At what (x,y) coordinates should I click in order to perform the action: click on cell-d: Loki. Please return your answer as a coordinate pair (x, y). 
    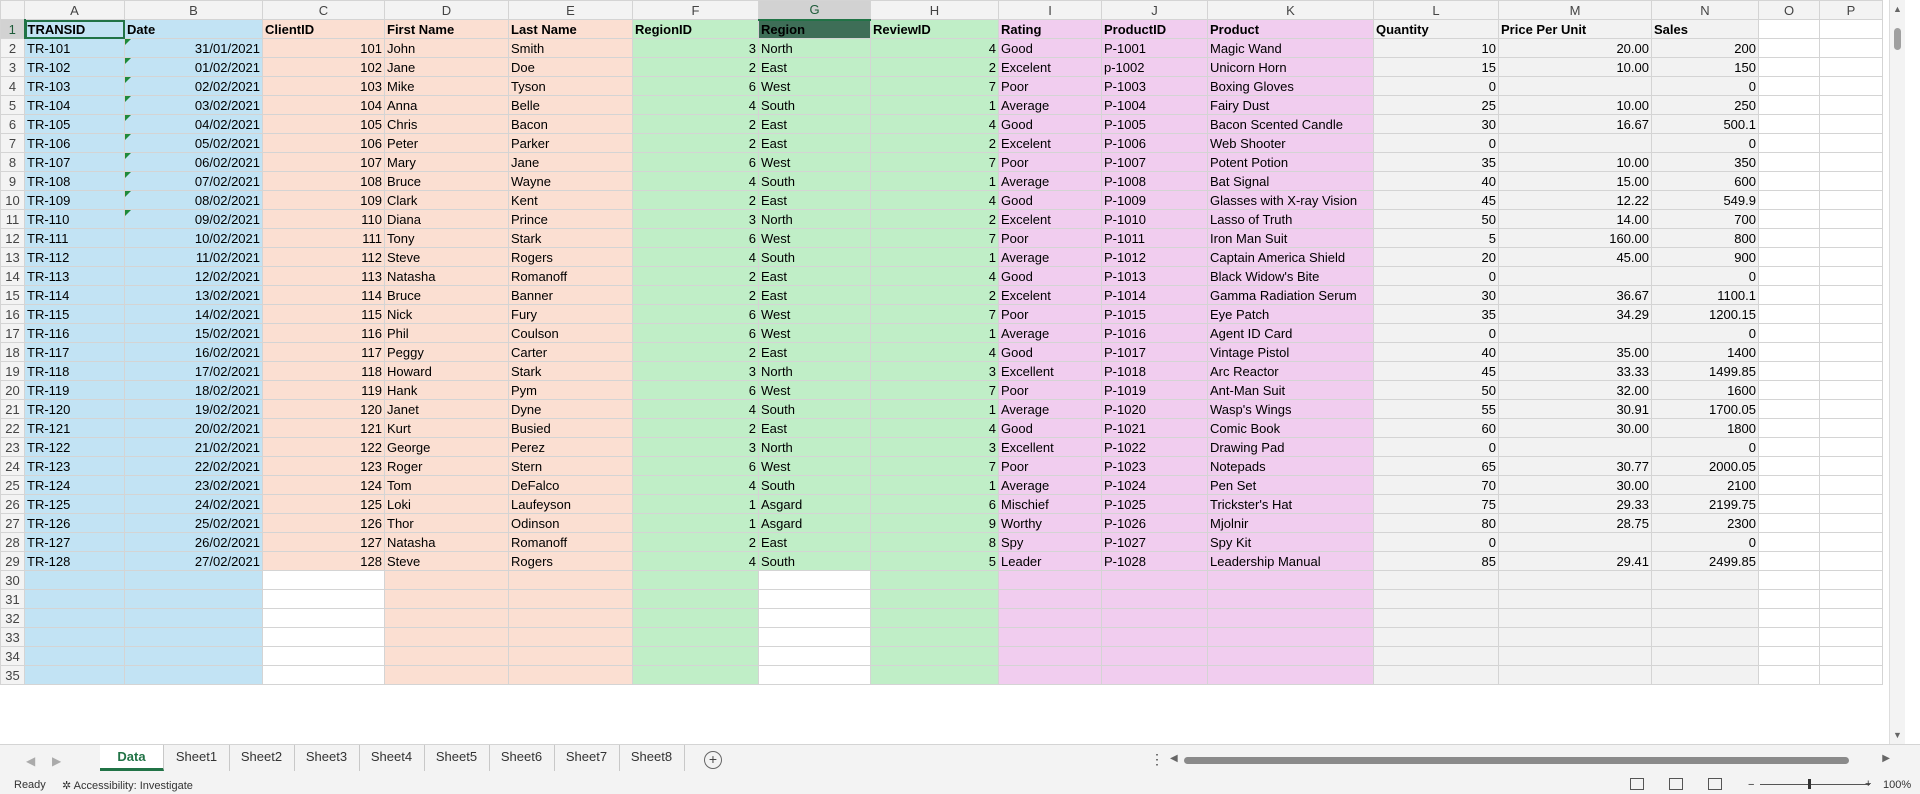
    Looking at the image, I should click on (446, 504).